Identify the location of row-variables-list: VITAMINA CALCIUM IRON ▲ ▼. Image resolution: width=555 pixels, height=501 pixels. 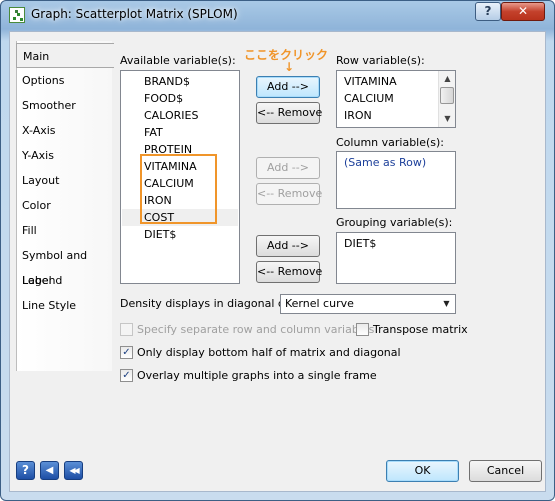
(396, 99).